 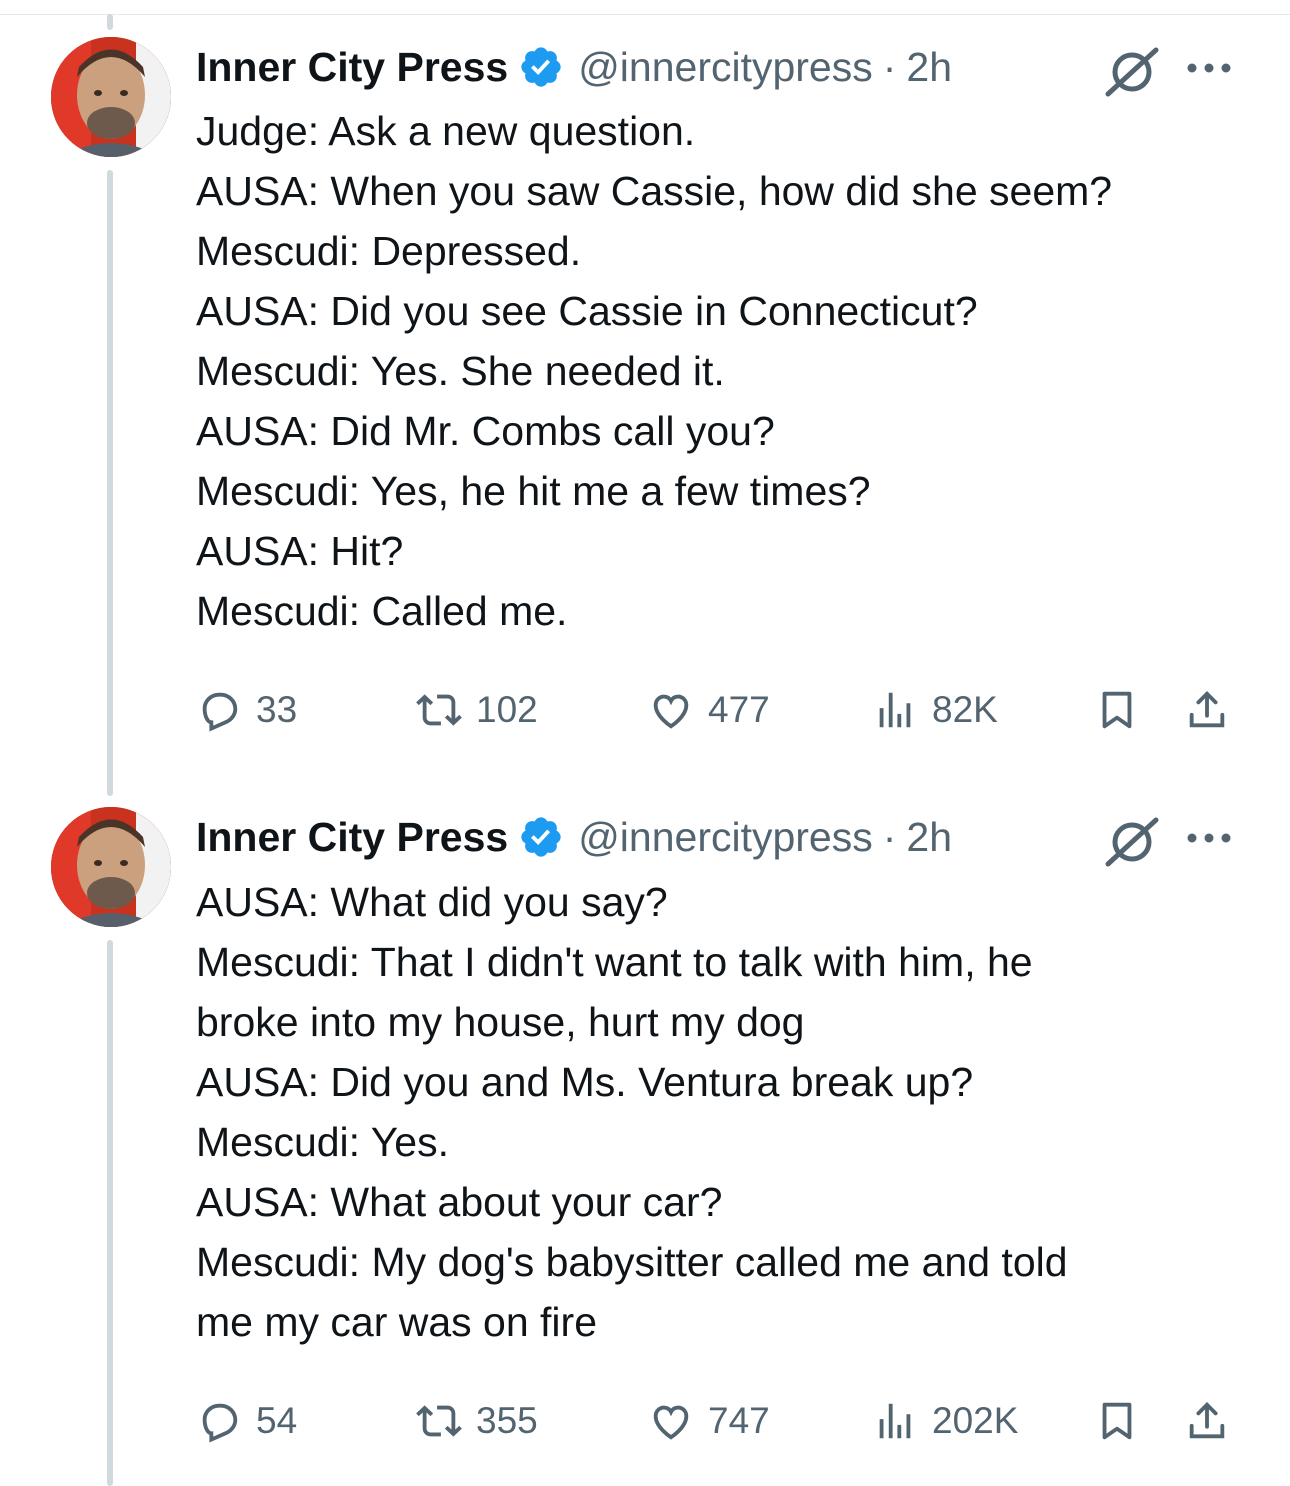 What do you see at coordinates (432, 902) in the screenshot?
I see `tweet-line: AUSA: What did you say?` at bounding box center [432, 902].